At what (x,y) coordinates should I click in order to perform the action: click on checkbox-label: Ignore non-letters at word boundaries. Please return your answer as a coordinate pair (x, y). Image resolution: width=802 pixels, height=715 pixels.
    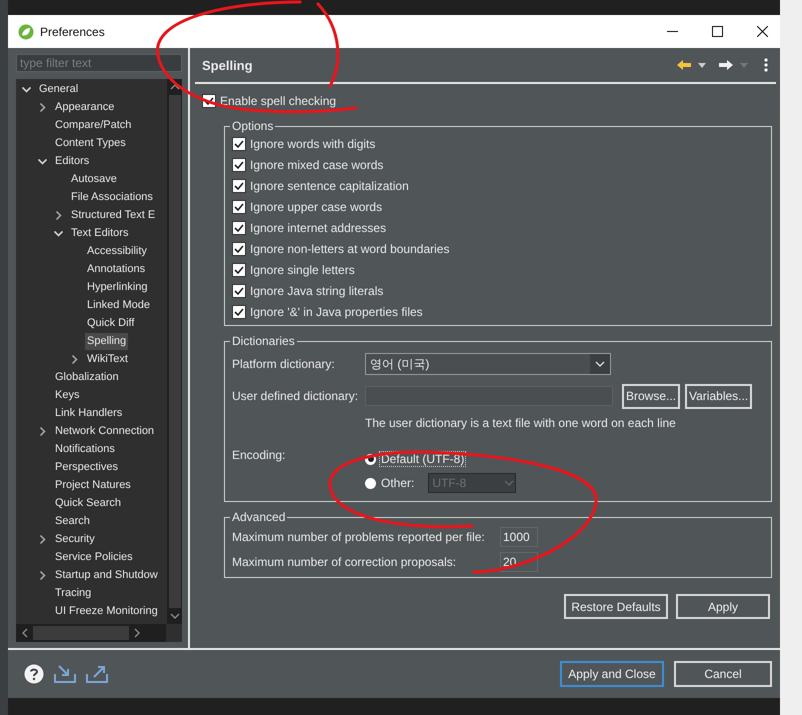
    Looking at the image, I should click on (350, 249).